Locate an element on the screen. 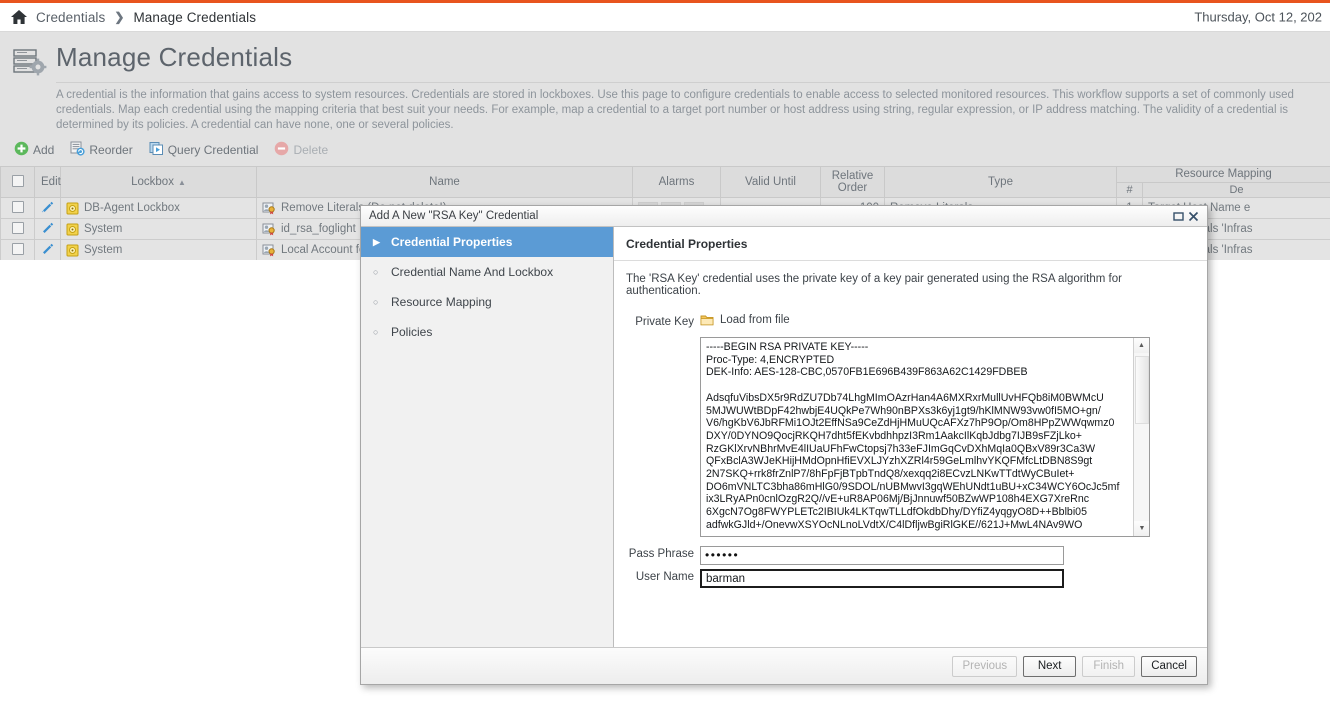 The height and width of the screenshot is (728, 1330). scroll-up-arrow-icon: ▲ is located at coordinates (1141, 345).